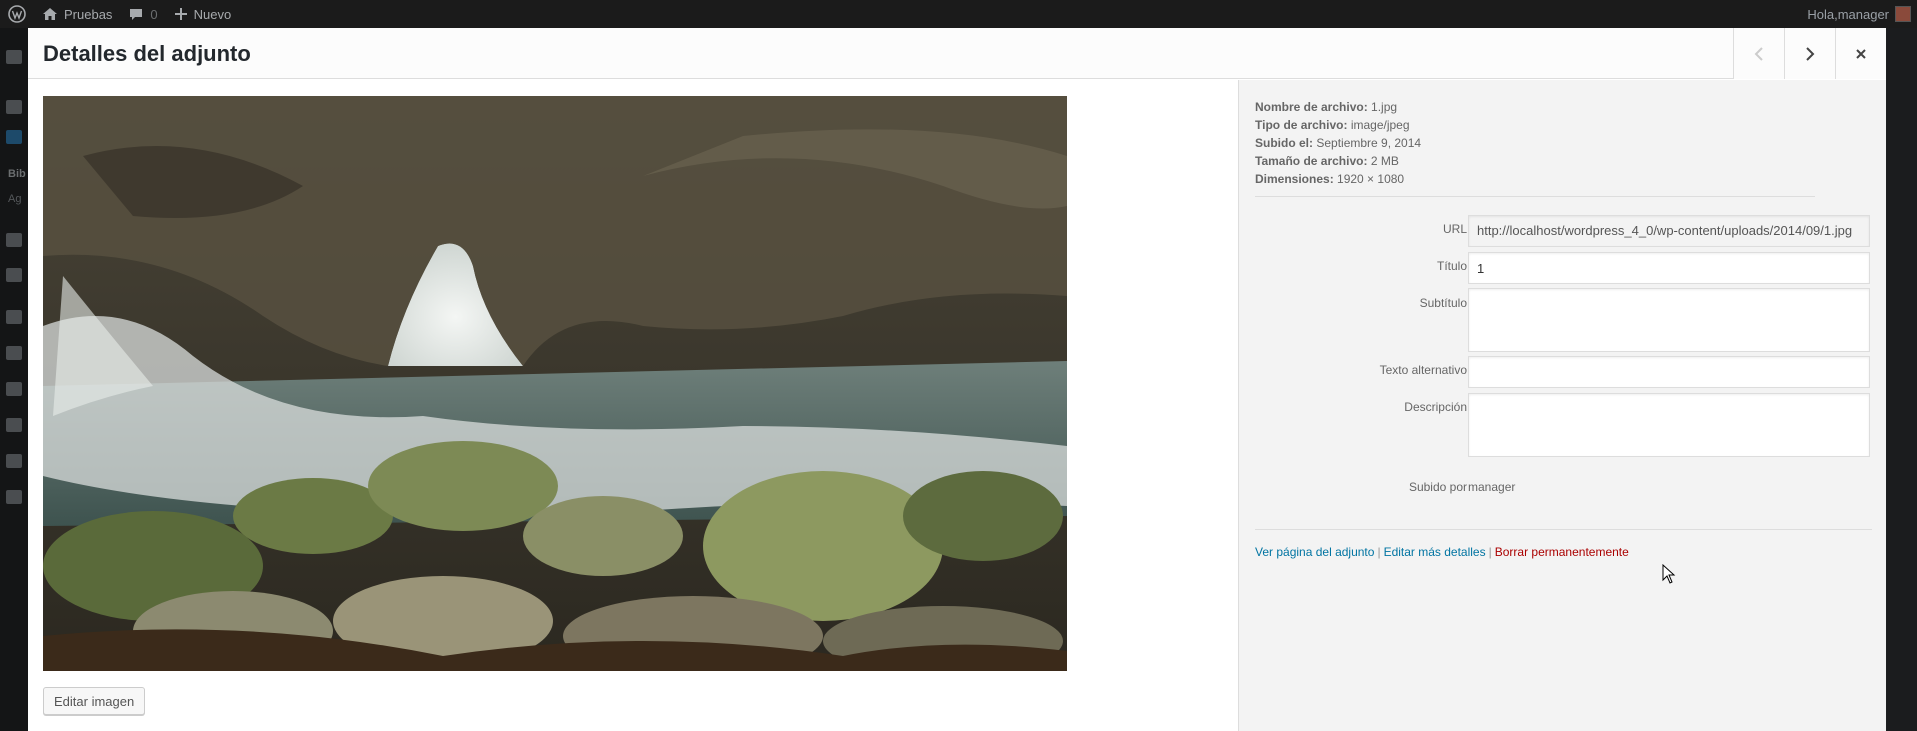  I want to click on filename-row: Nombre de archivo: 1.jpg, so click(1338, 107).